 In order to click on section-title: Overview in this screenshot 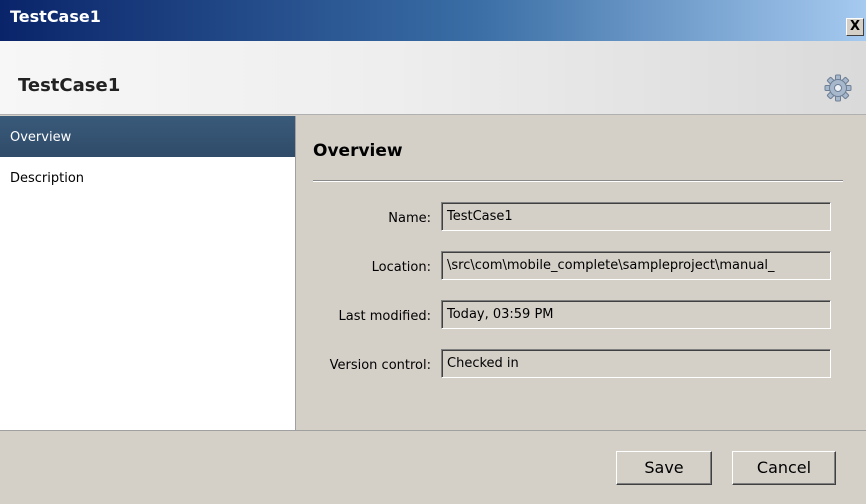, I will do `click(358, 151)`.